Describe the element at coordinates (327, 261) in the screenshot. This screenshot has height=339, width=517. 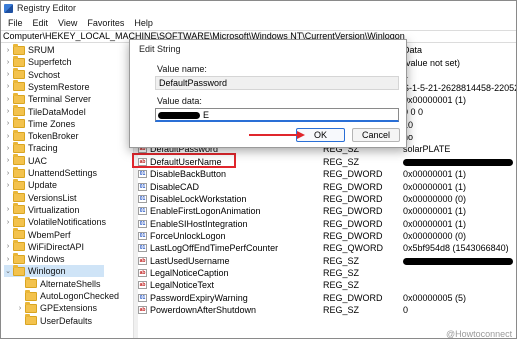
I see `value-row: ab LastUsedUsername REG_SZ` at that location.